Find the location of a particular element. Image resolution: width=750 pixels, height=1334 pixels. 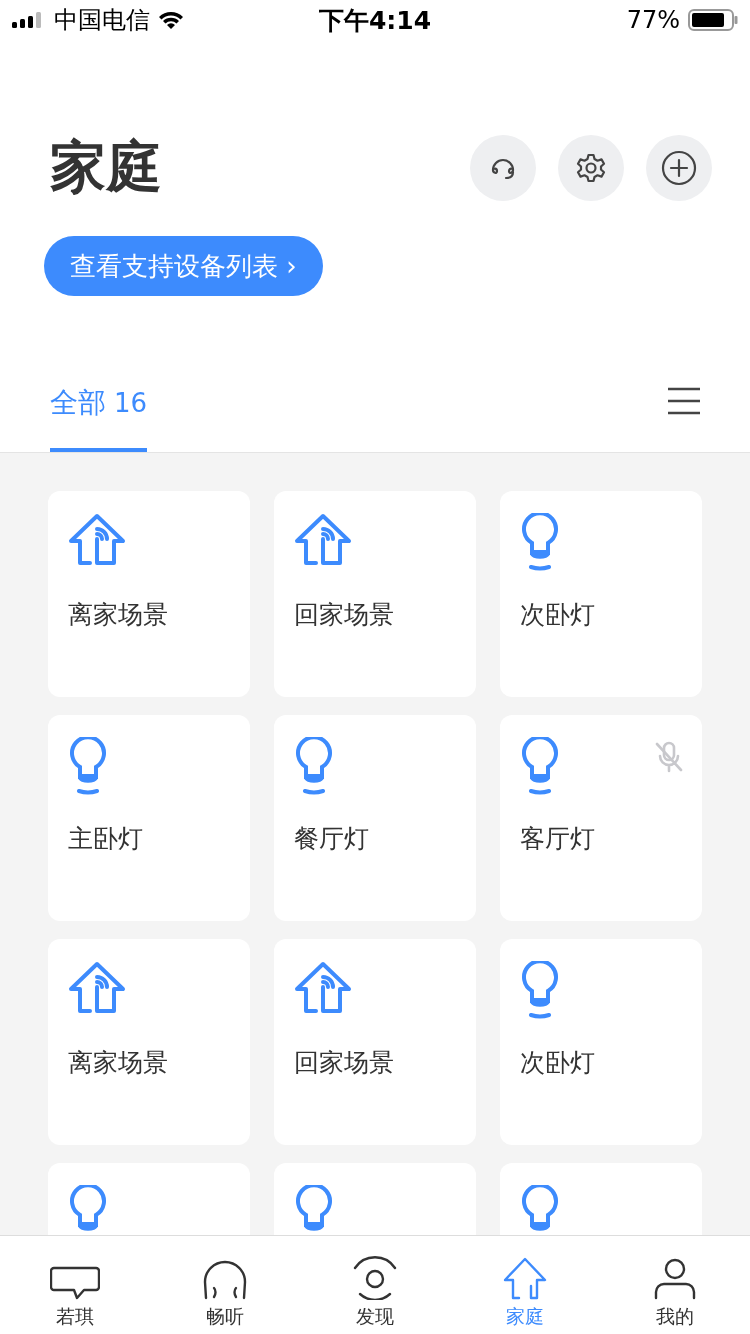

nav-tab: 我的 is located at coordinates (675, 1285).